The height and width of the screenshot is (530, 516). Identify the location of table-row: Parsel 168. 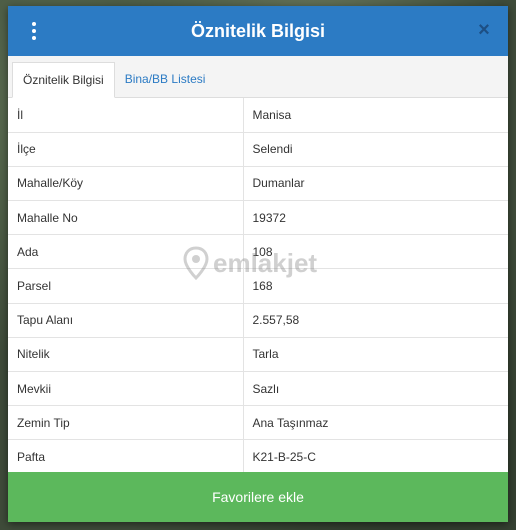
(258, 286).